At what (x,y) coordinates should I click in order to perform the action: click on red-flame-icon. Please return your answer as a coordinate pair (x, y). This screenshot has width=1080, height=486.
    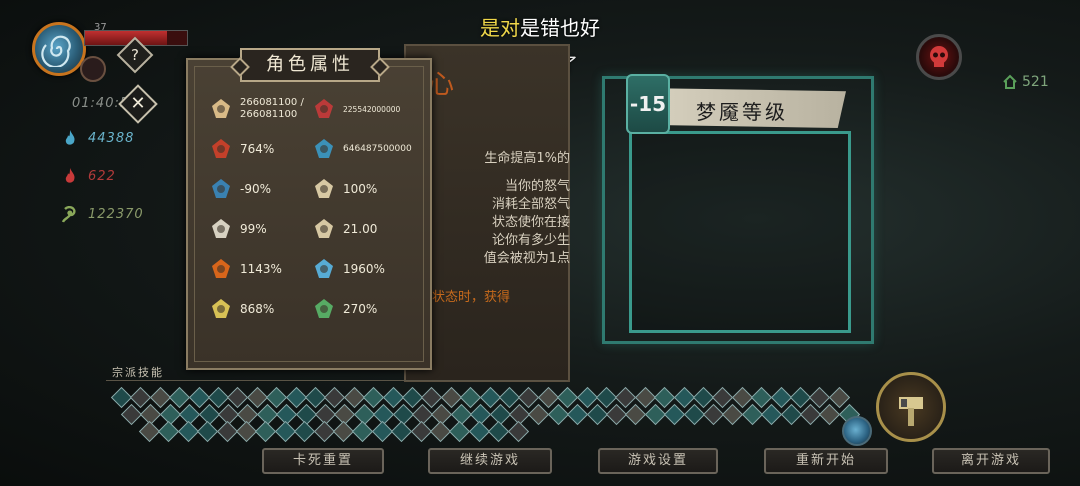
    Looking at the image, I should click on (70, 175).